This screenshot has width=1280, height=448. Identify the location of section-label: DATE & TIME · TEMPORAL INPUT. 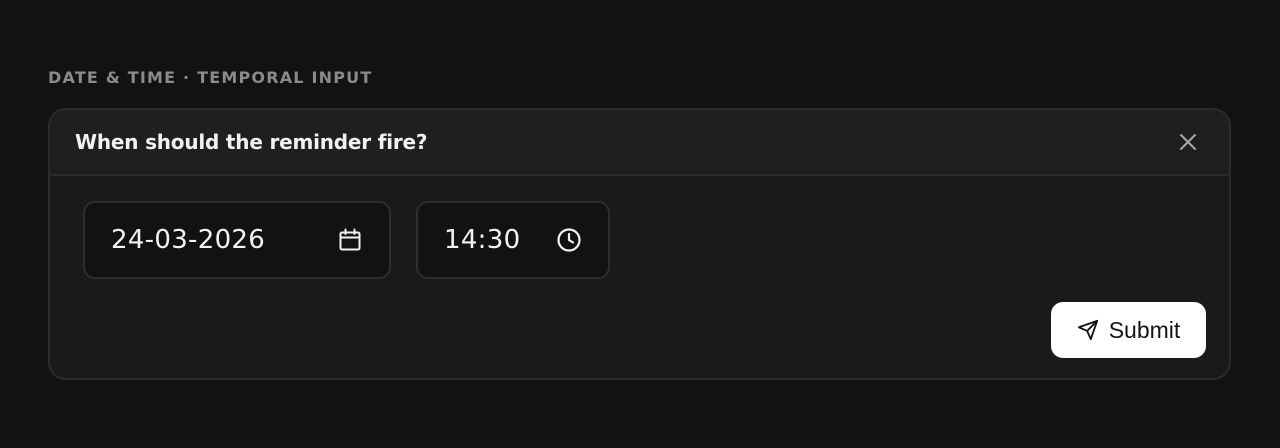
(210, 77).